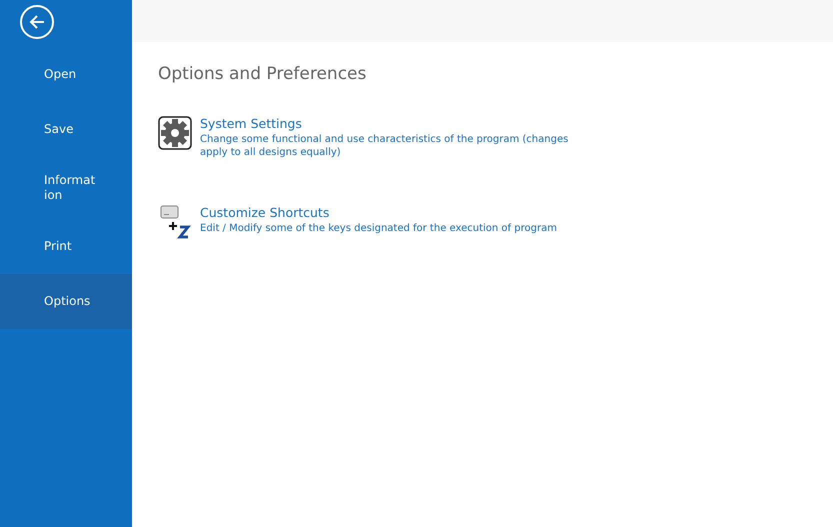  Describe the element at coordinates (66, 301) in the screenshot. I see `sidebar-item: Options` at that location.